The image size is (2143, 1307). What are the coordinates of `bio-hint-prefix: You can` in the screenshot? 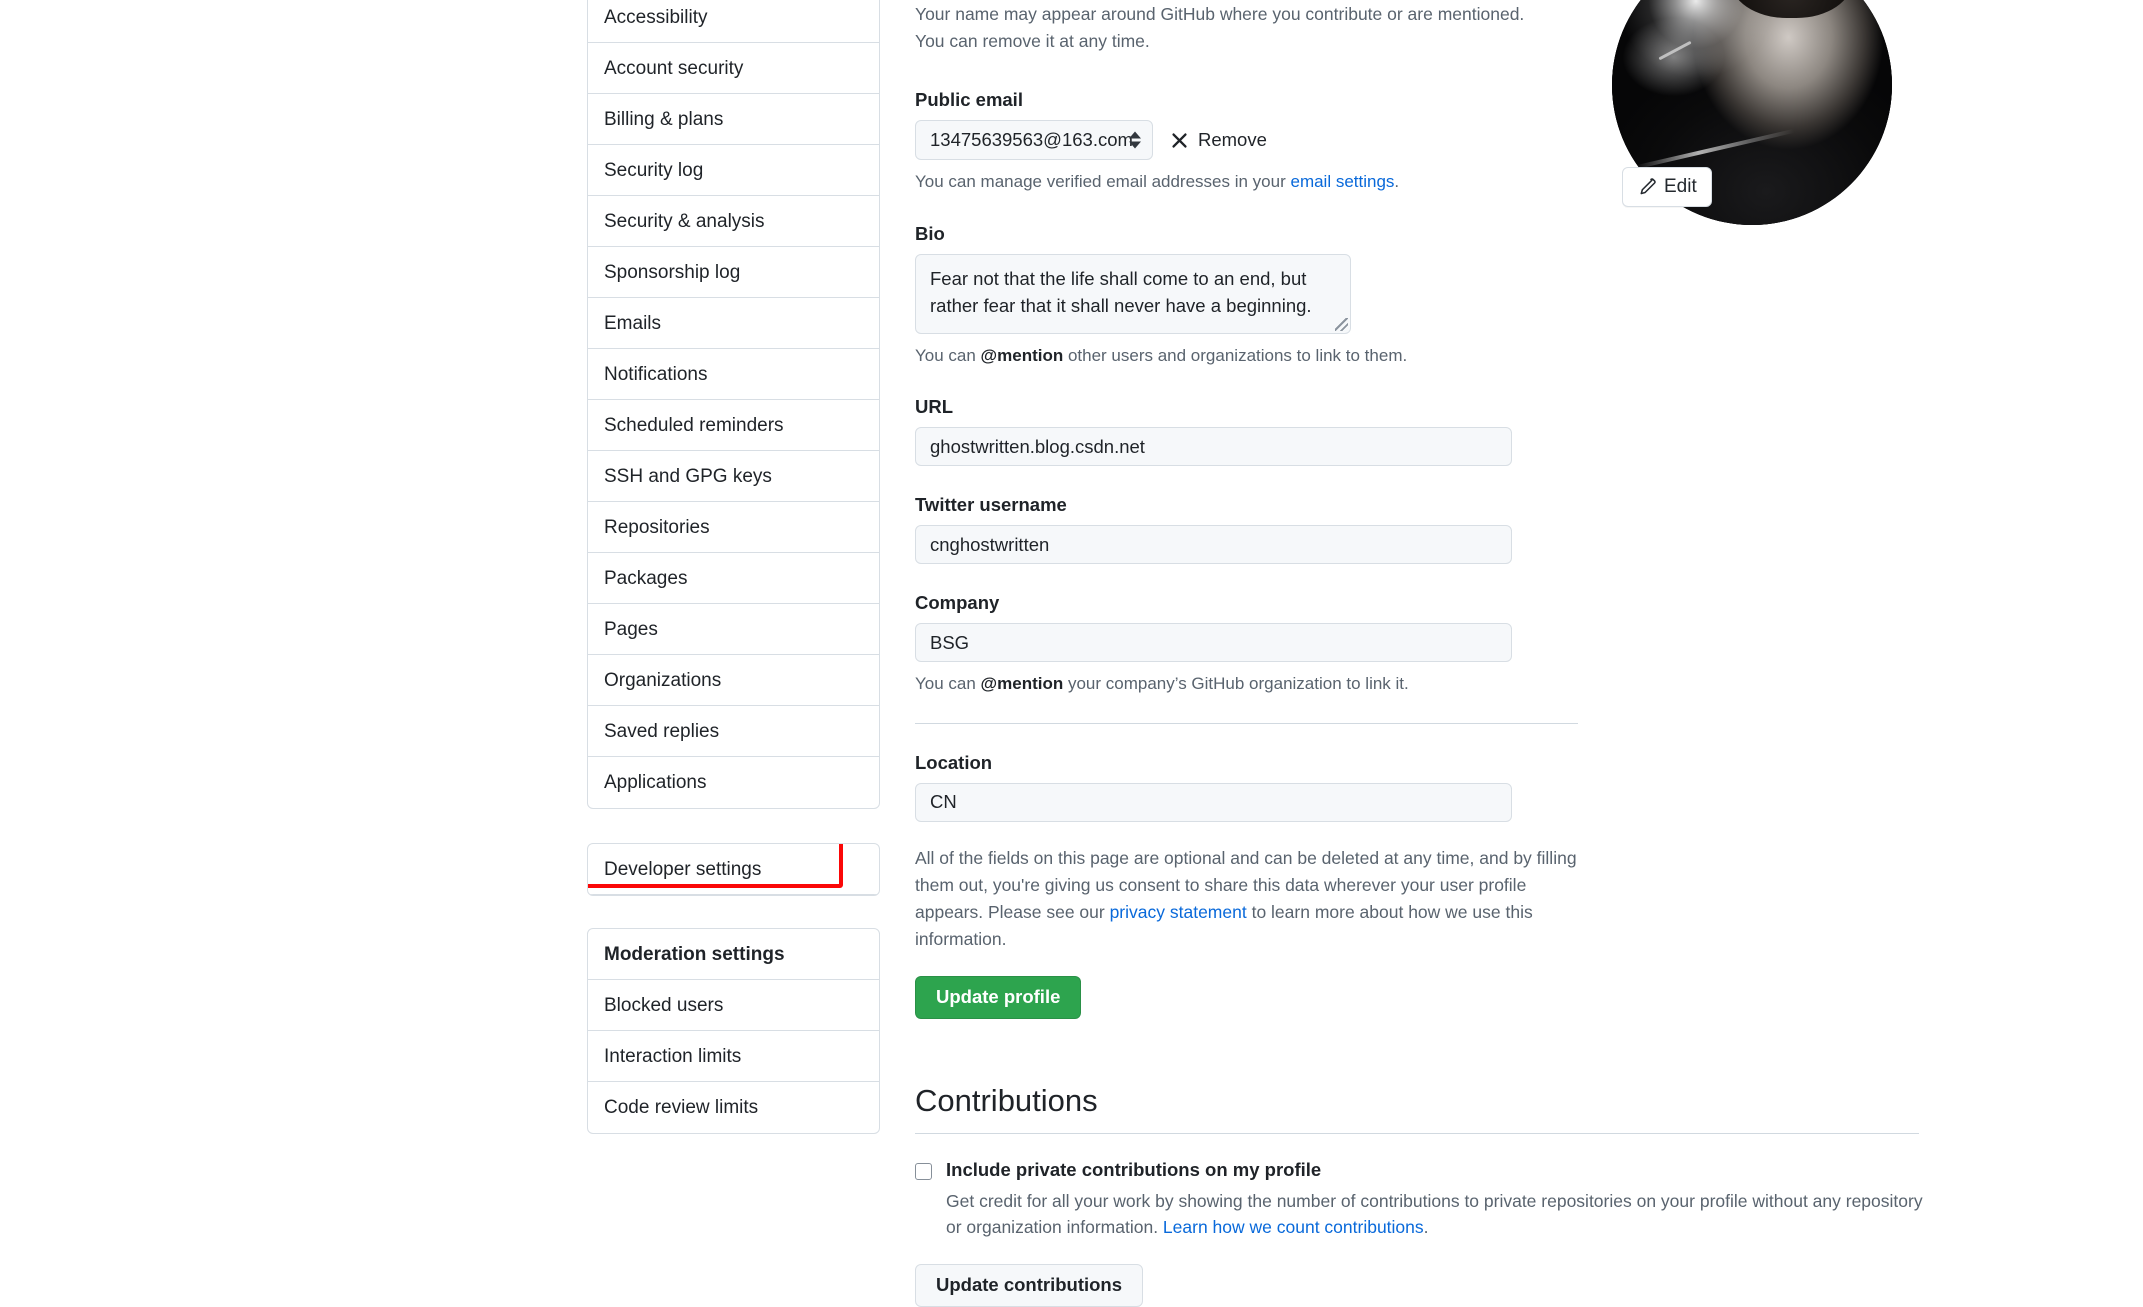 It's located at (948, 355).